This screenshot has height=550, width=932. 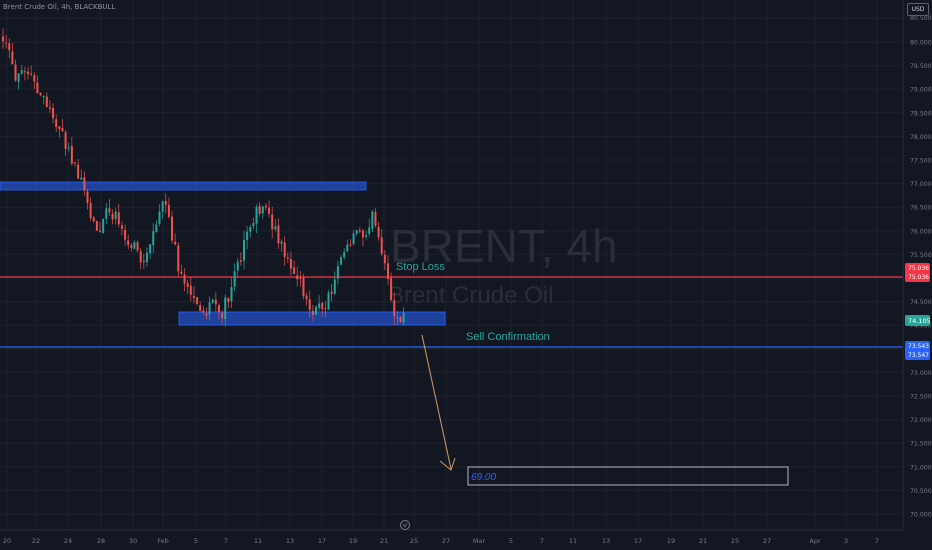 What do you see at coordinates (606, 541) in the screenshot?
I see `time-tick-label: 13` at bounding box center [606, 541].